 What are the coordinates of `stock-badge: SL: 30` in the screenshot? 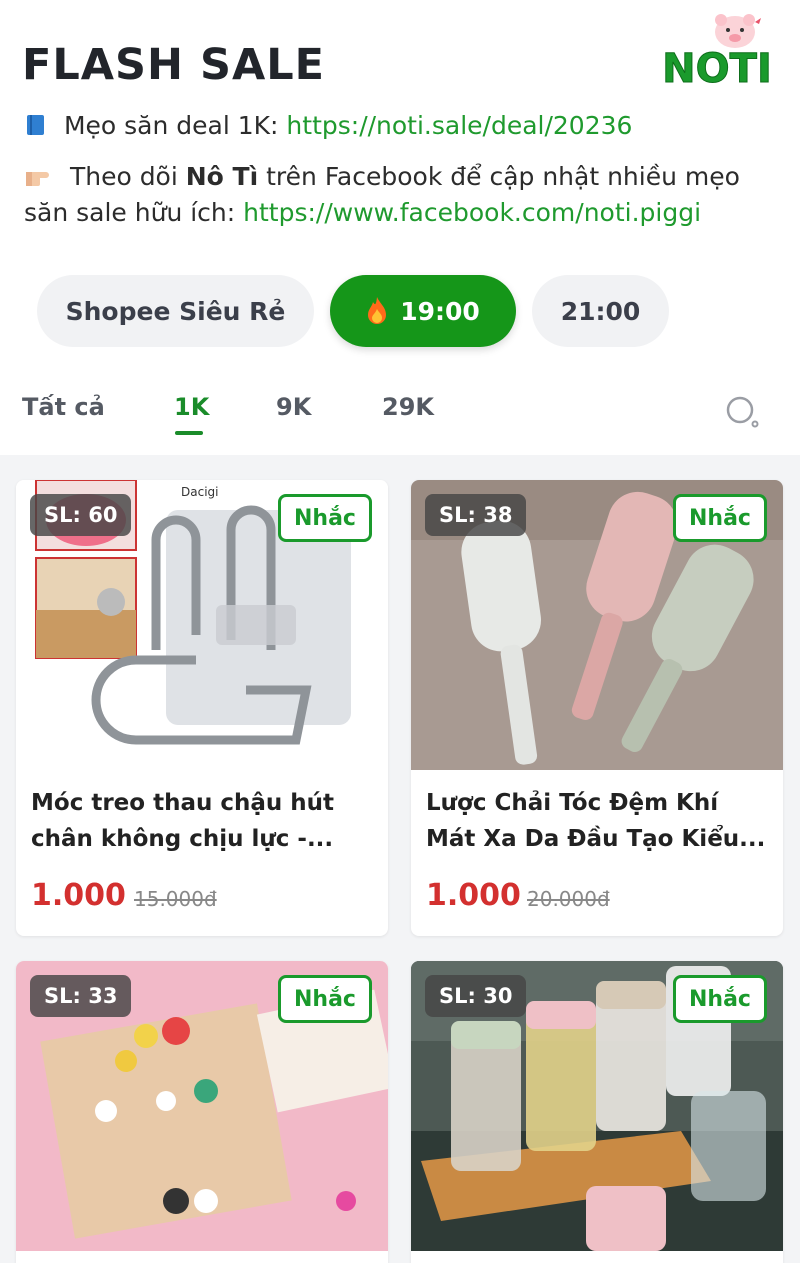 It's located at (476, 996).